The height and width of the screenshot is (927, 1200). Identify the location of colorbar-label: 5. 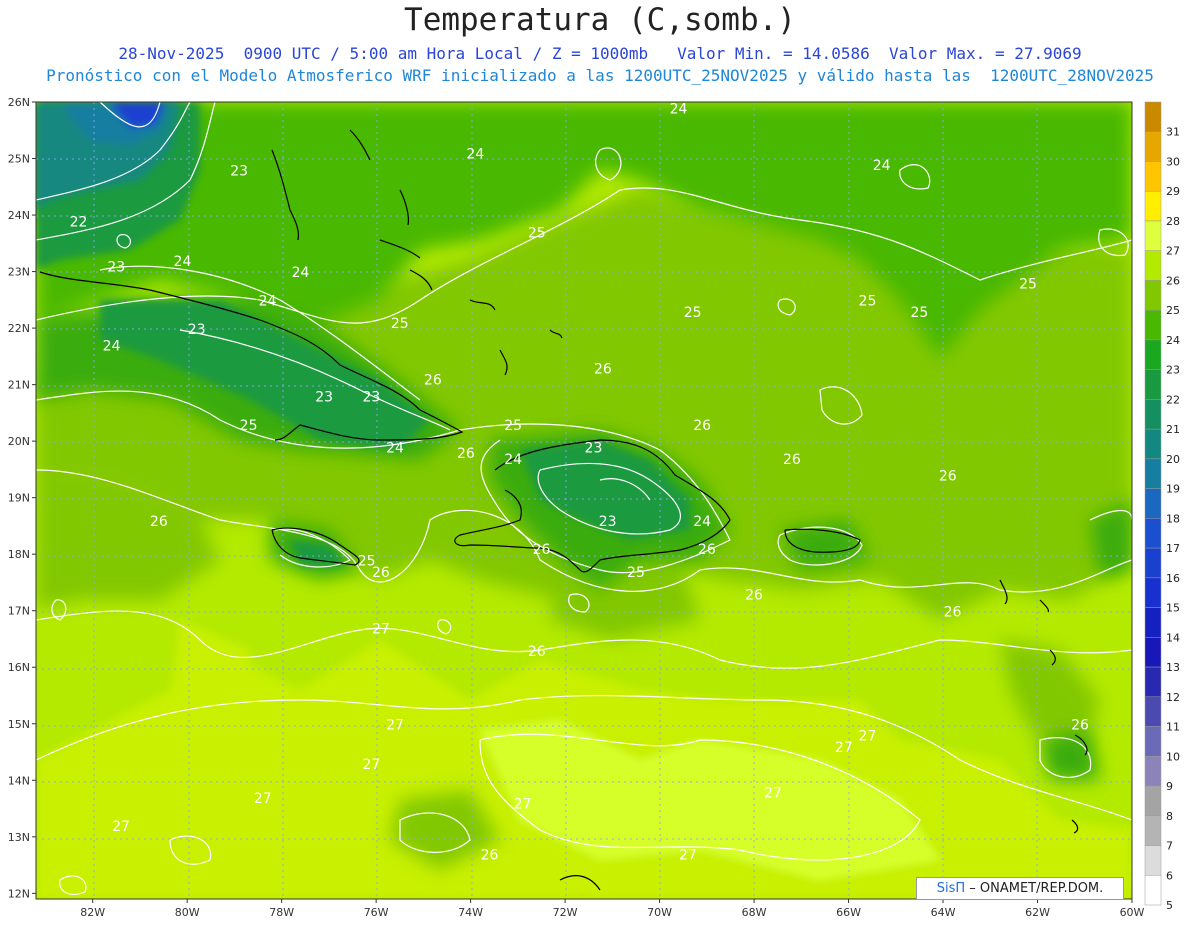
(1169, 905).